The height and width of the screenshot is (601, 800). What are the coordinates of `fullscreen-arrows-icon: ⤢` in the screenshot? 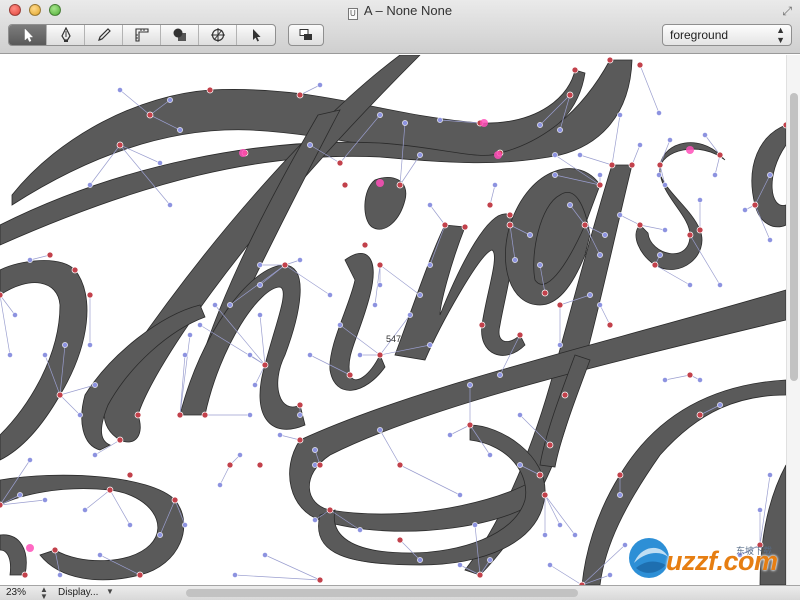 It's located at (787, 11).